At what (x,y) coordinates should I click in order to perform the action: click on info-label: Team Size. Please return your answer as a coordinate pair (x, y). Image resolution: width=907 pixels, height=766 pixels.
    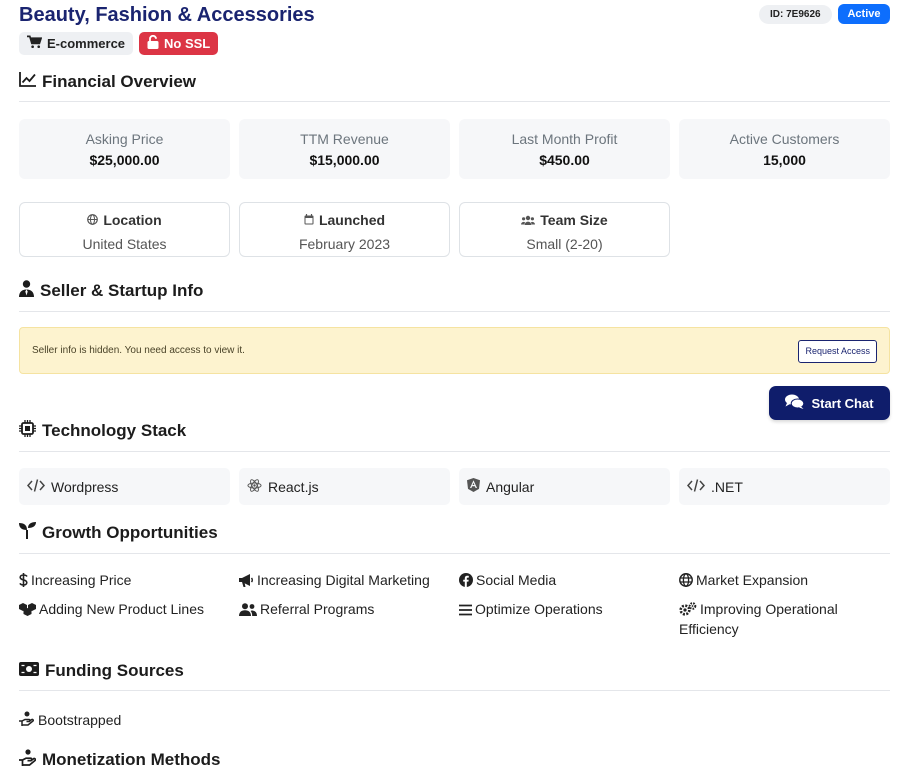
    Looking at the image, I should click on (574, 220).